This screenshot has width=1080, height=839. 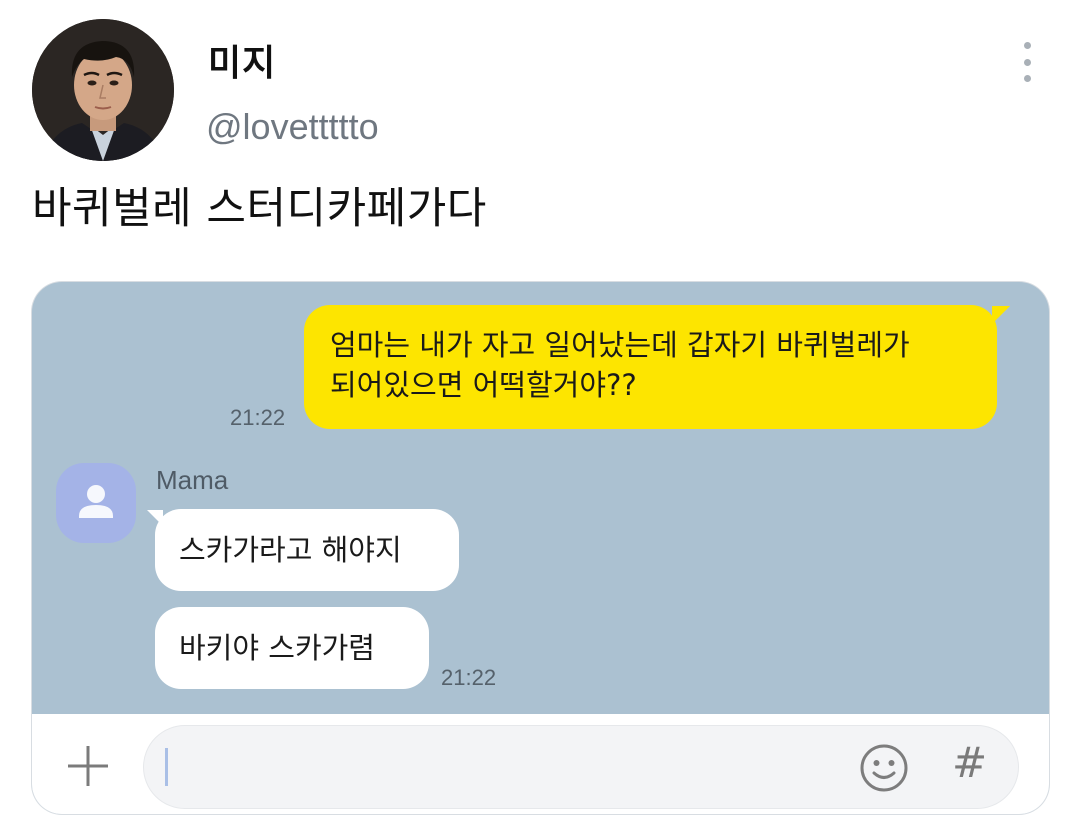 What do you see at coordinates (1027, 45) in the screenshot?
I see `more-vertical-icon` at bounding box center [1027, 45].